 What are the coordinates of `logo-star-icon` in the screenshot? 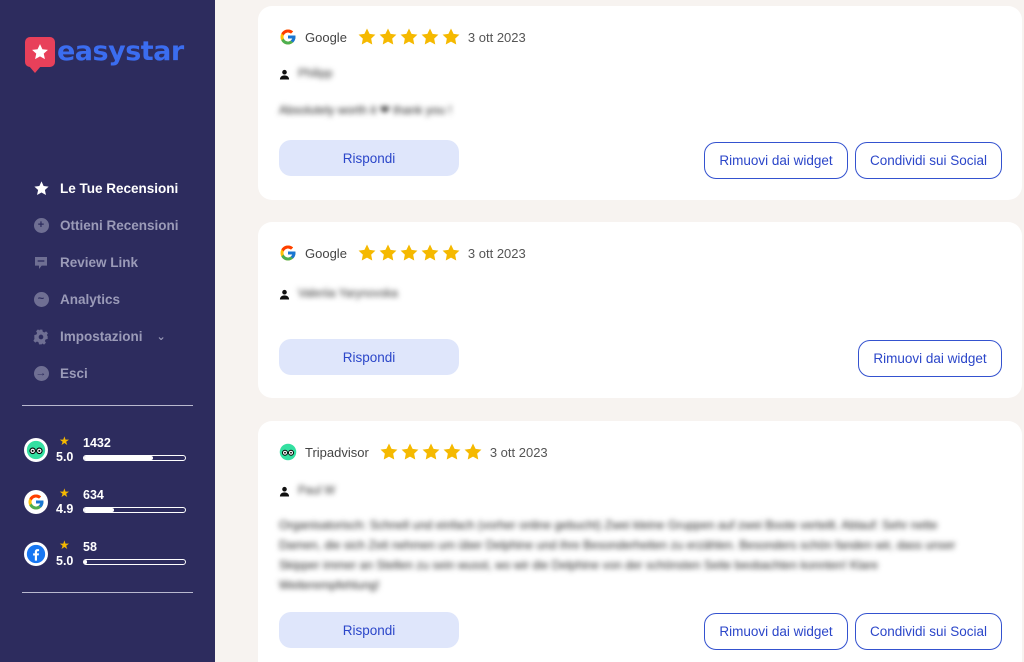 It's located at (40, 54).